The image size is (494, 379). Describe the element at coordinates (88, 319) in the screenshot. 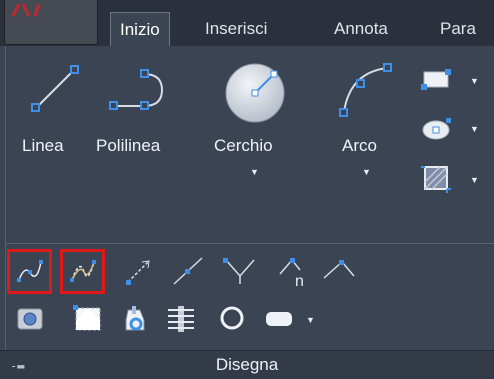

I see `wipeout-icon` at that location.